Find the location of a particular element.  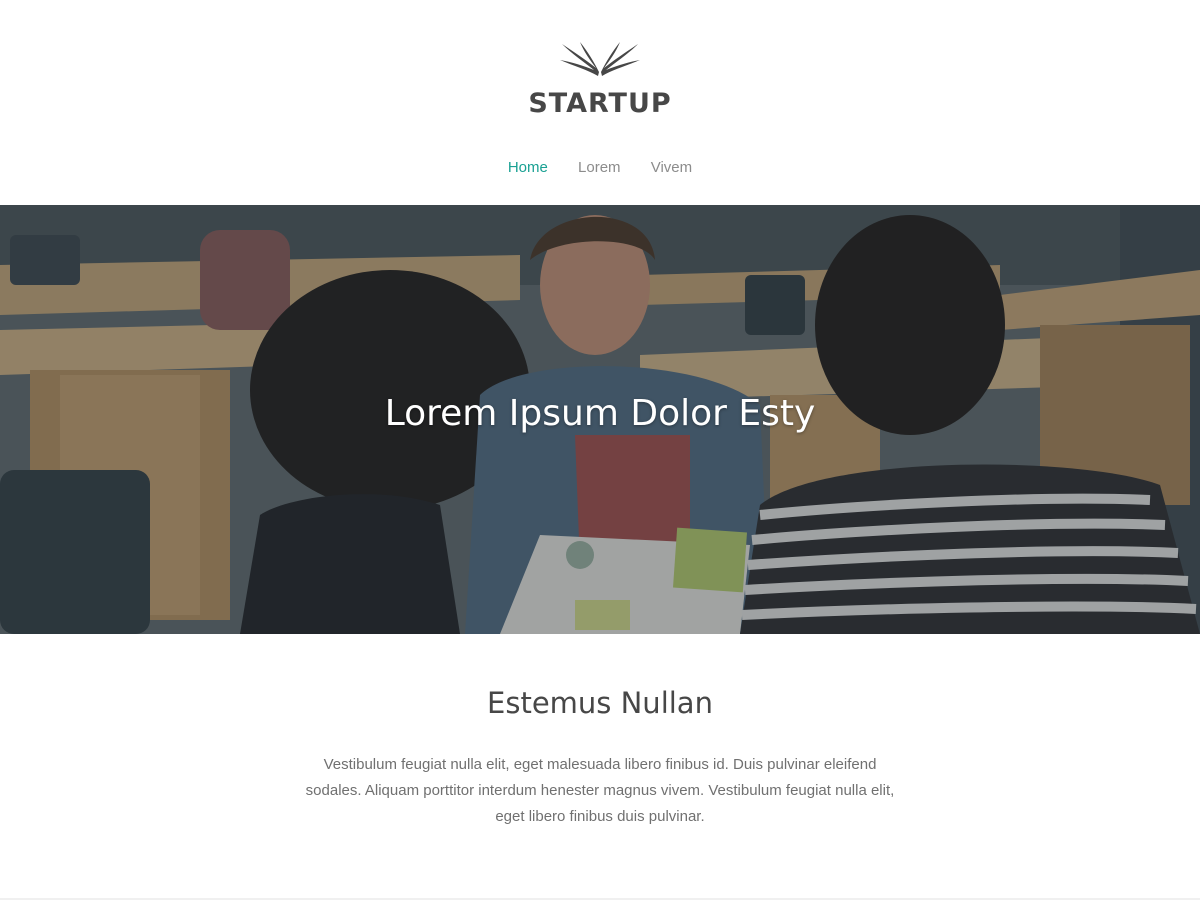

wings-icon is located at coordinates (600, 61).